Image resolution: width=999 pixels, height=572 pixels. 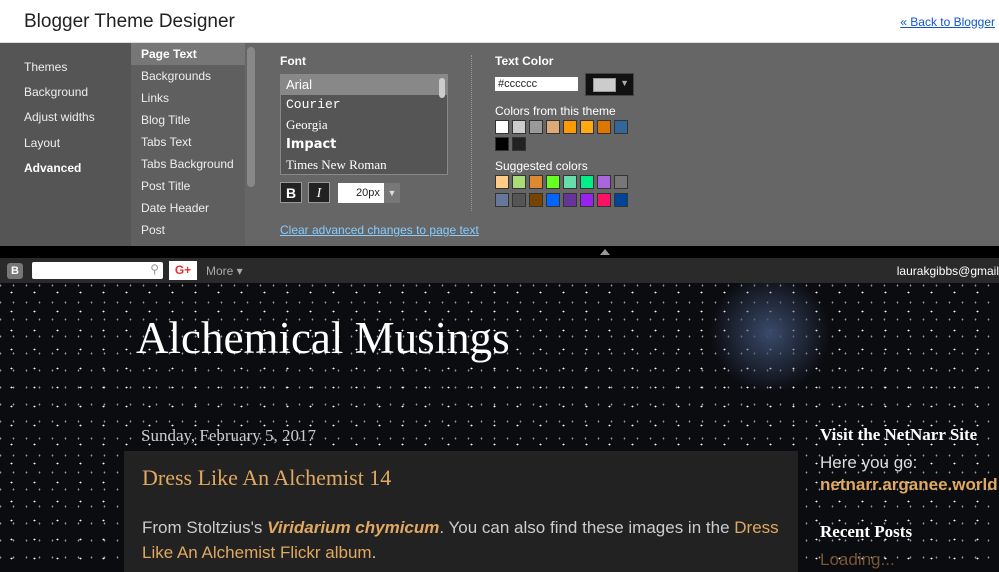 What do you see at coordinates (59, 117) in the screenshot?
I see `nav-item: Adjust widths` at bounding box center [59, 117].